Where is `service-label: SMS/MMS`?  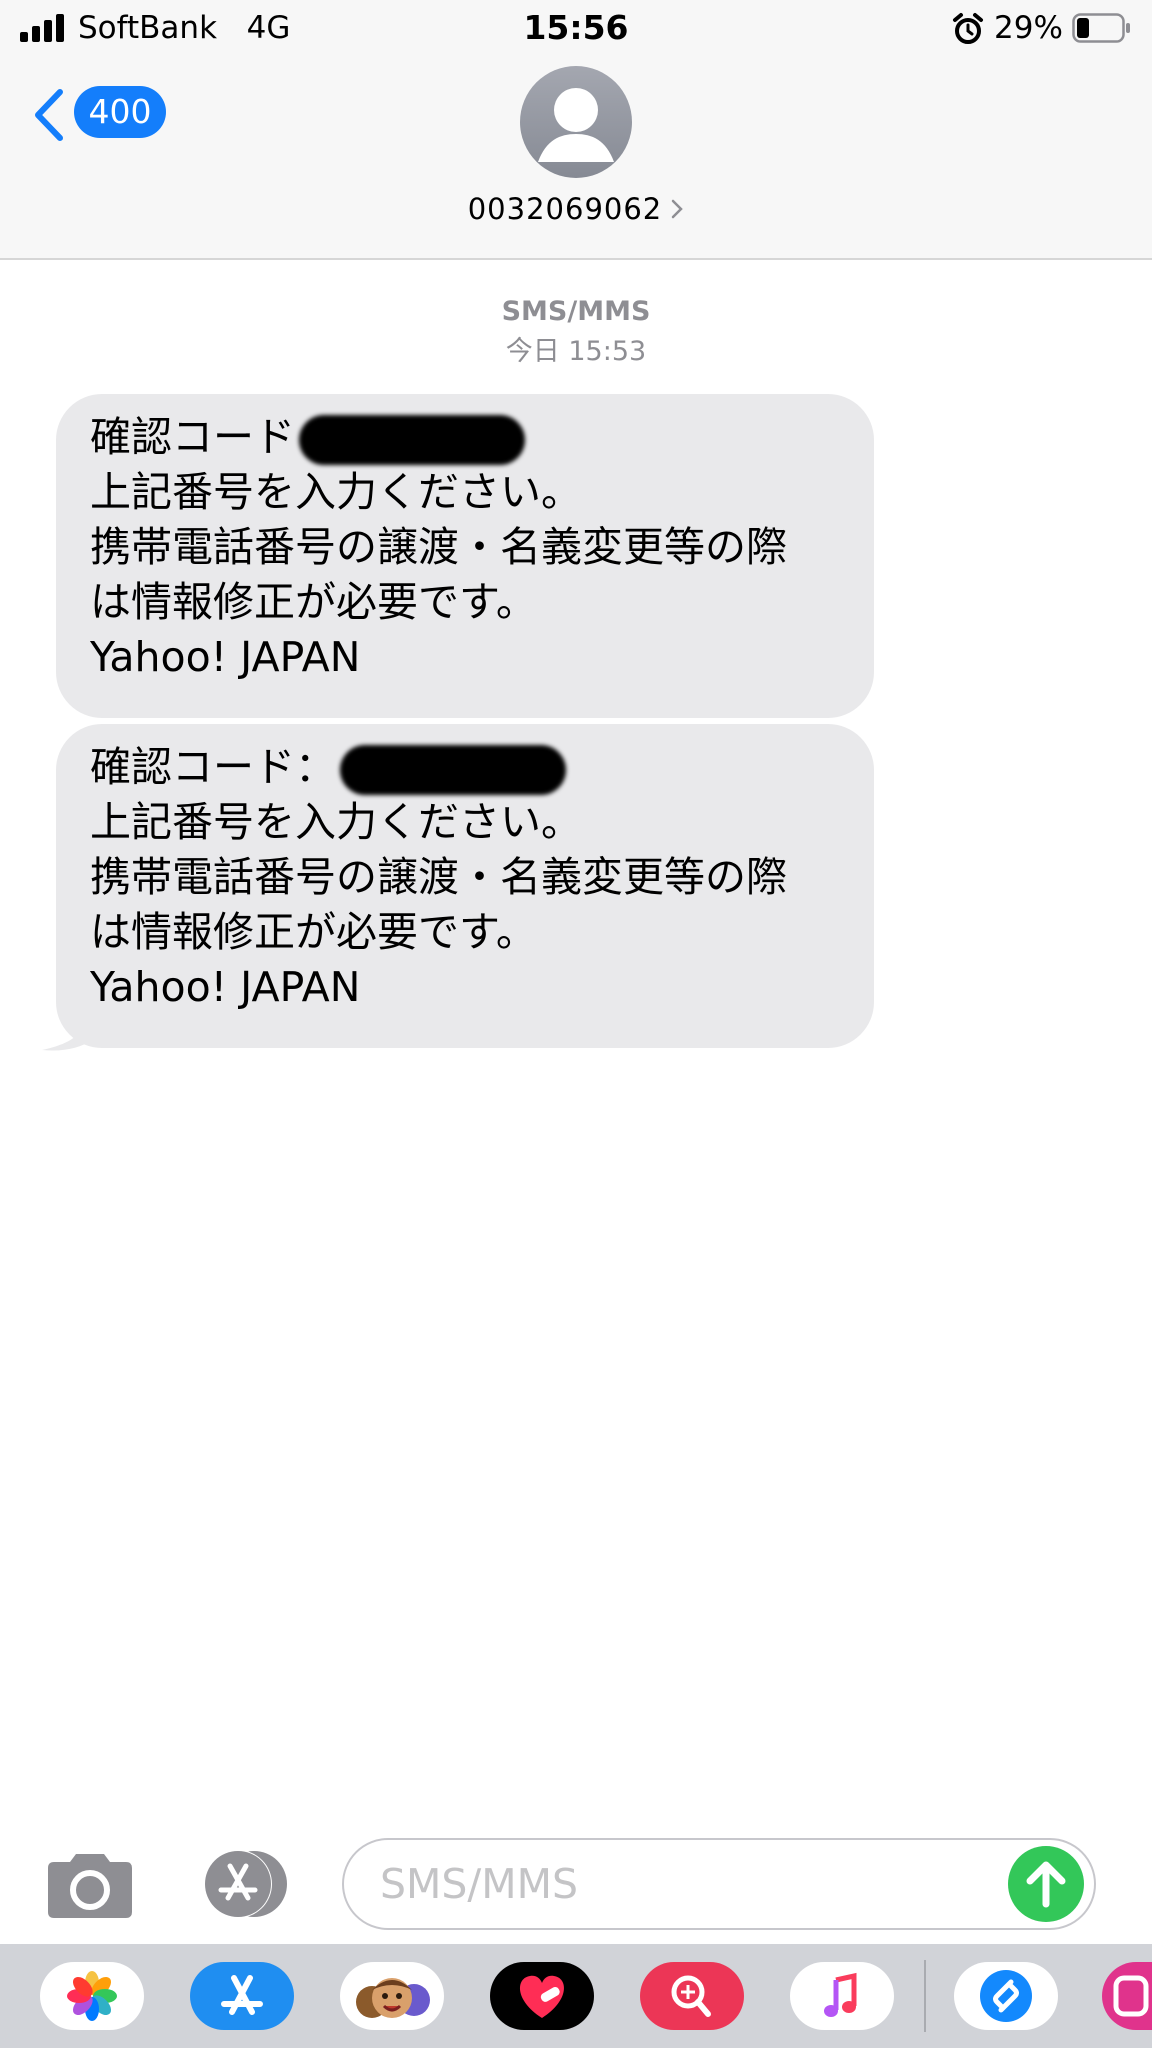
service-label: SMS/MMS is located at coordinates (576, 311).